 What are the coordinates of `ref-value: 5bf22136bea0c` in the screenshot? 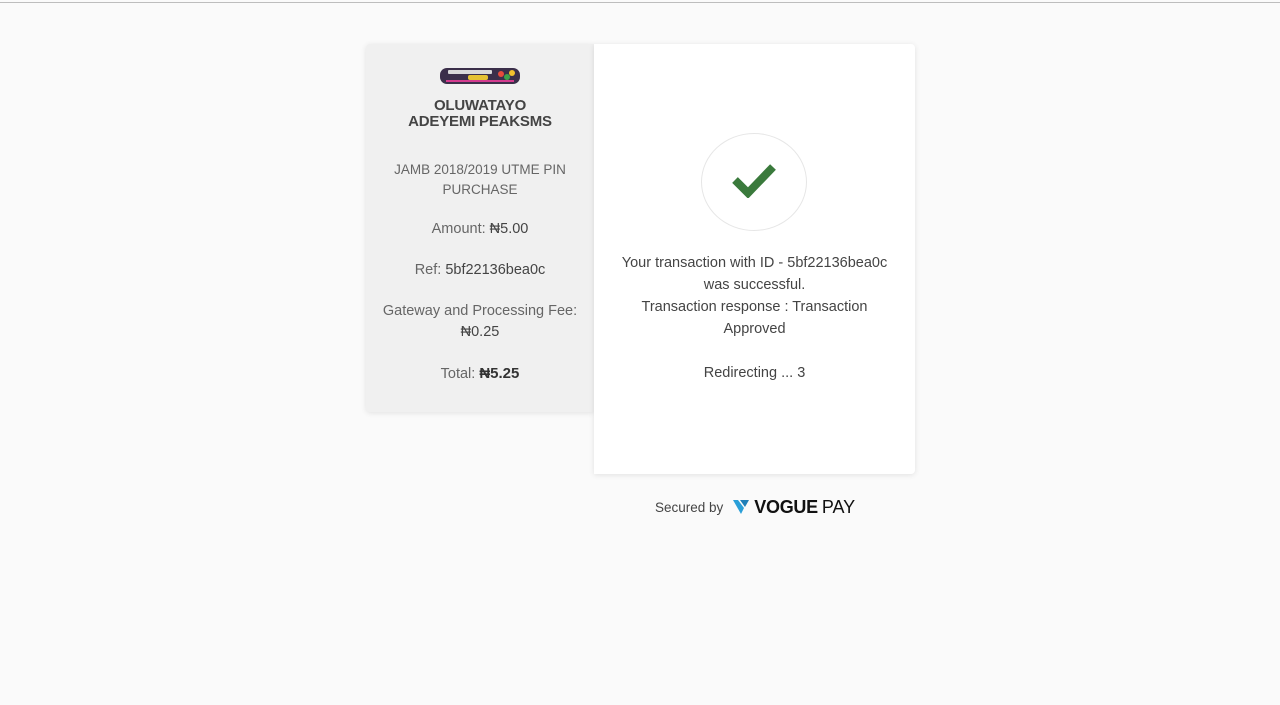 It's located at (495, 270).